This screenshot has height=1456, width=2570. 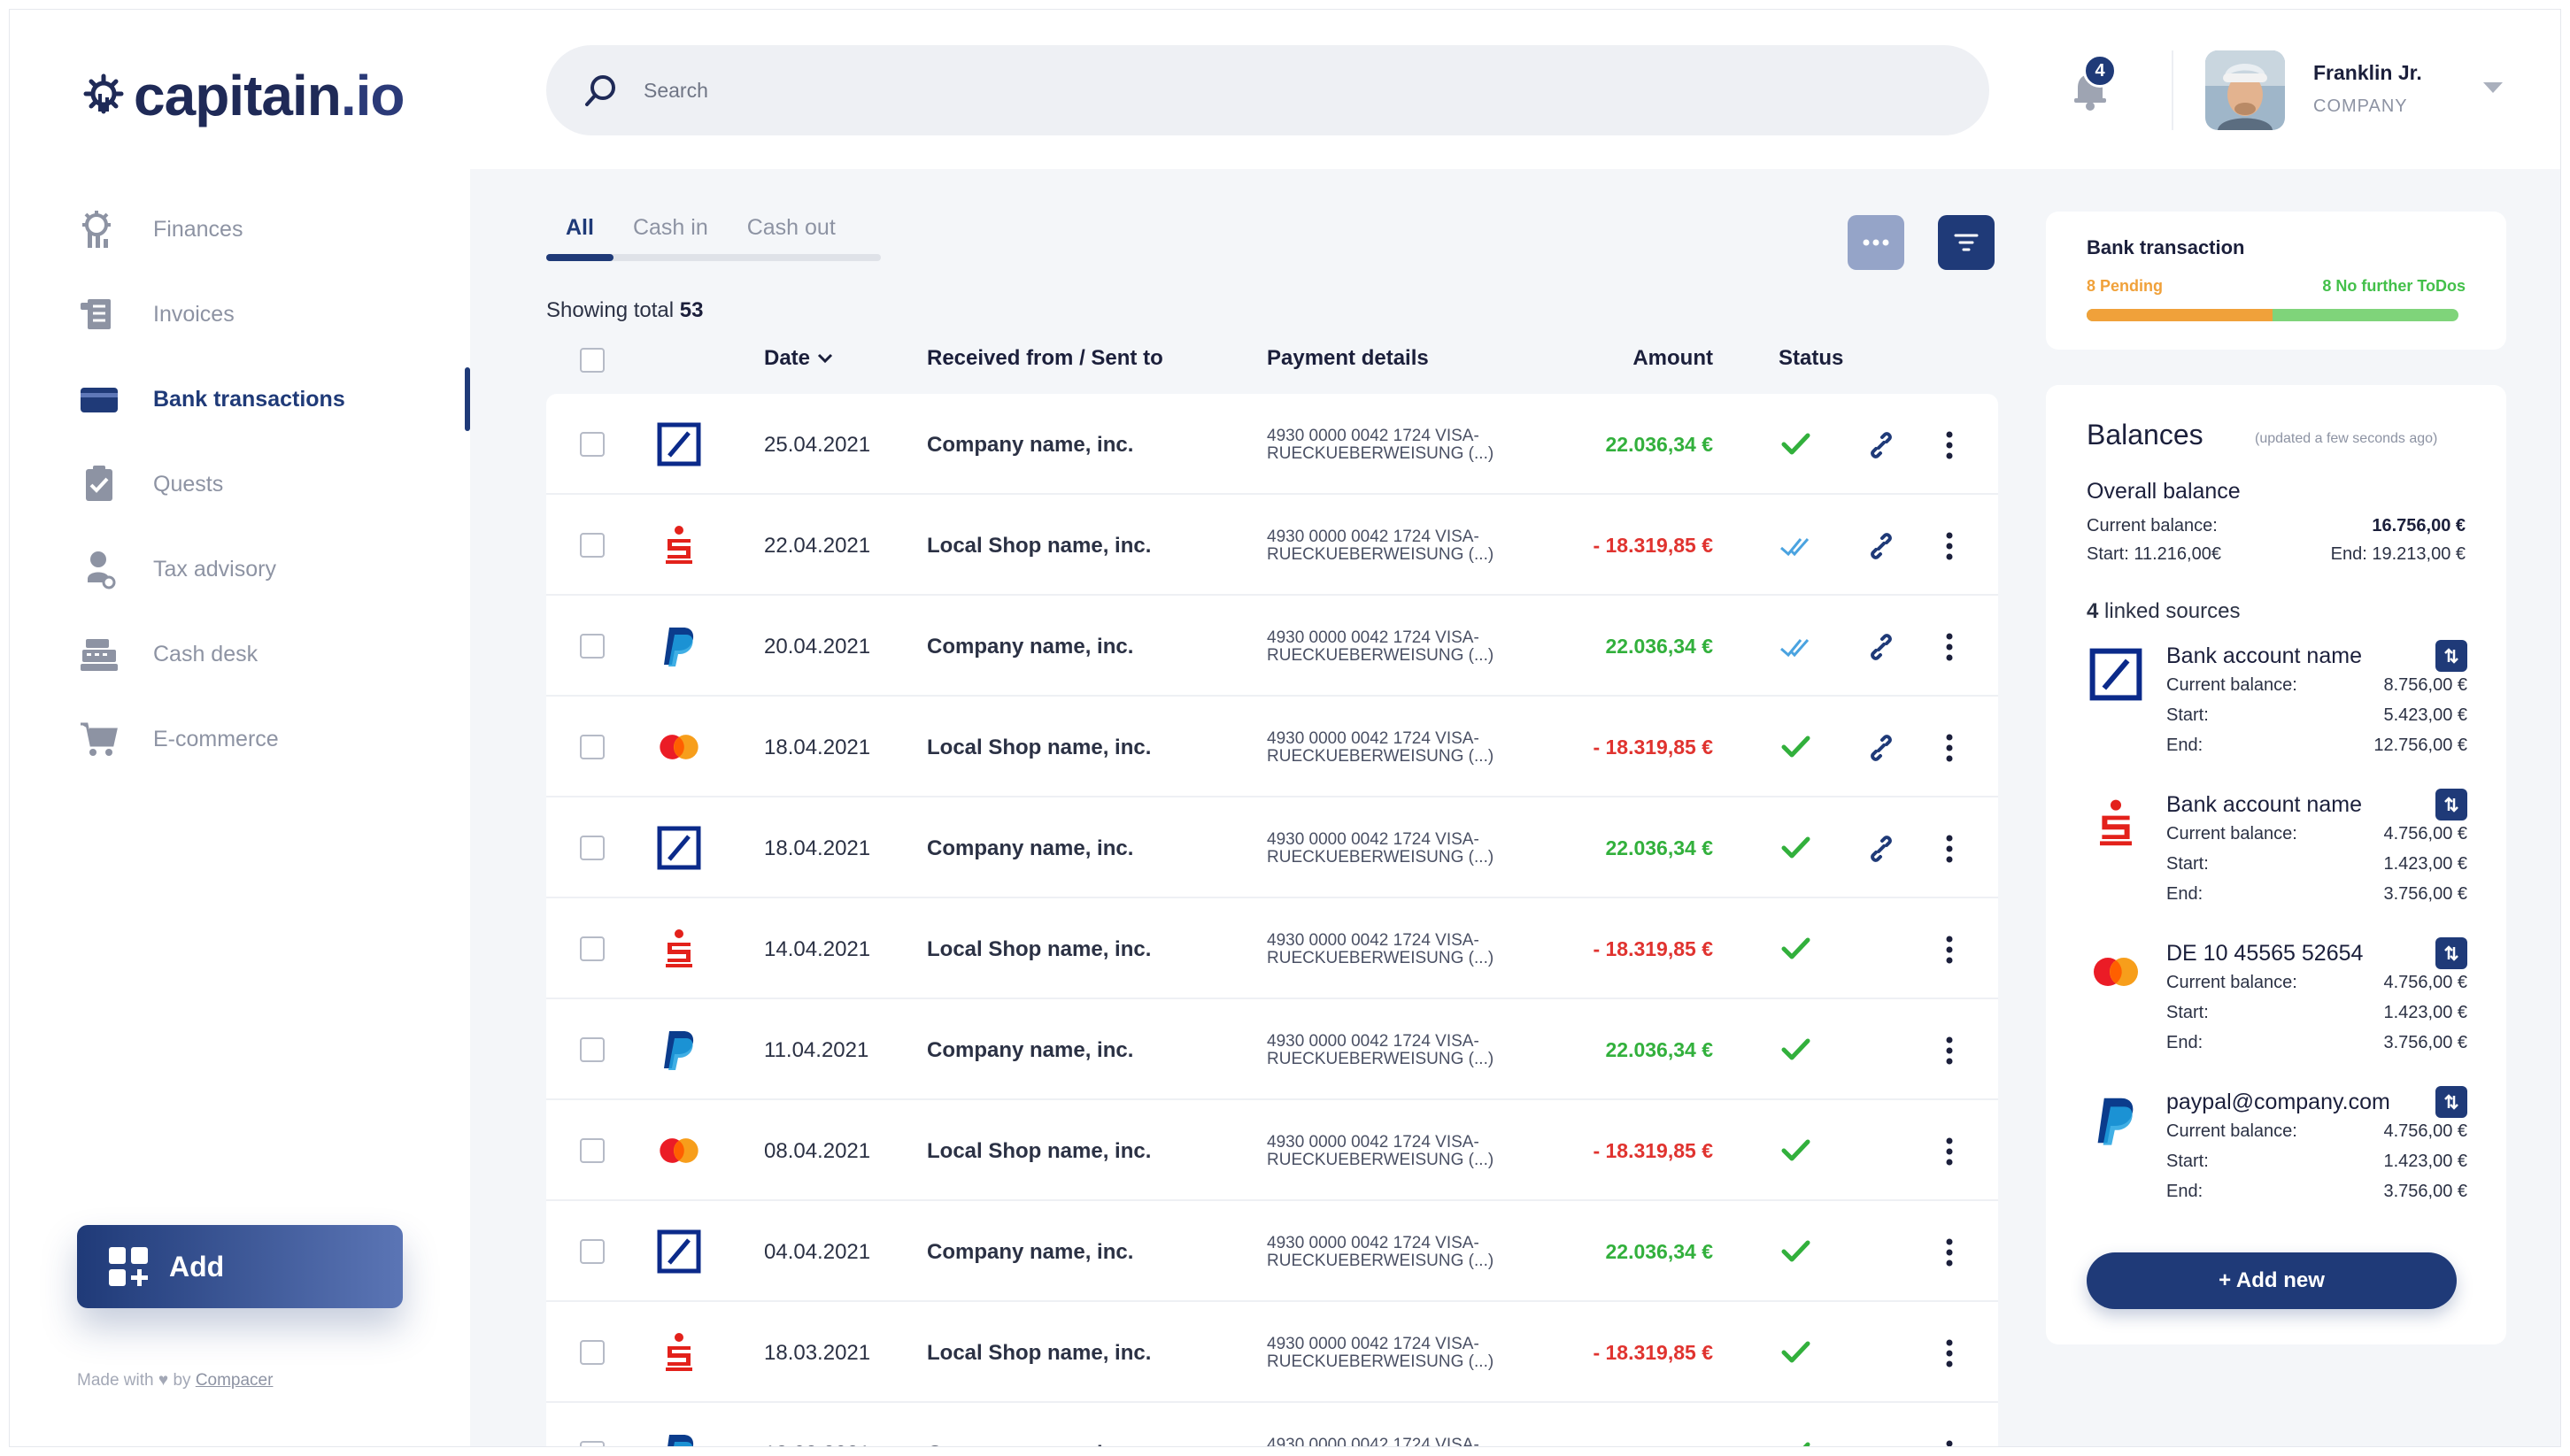 What do you see at coordinates (238, 95) in the screenshot?
I see `logo-name: capitain` at bounding box center [238, 95].